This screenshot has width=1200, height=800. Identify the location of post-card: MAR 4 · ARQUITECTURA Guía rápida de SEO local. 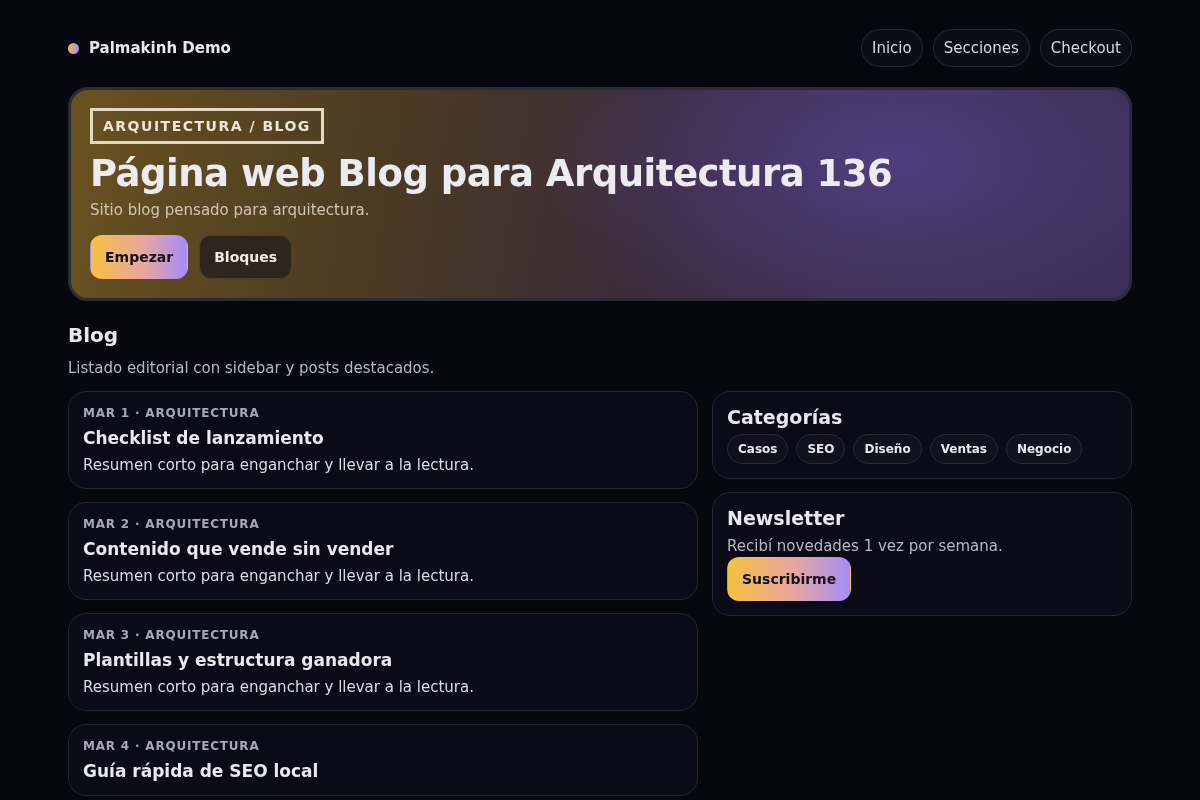
(383, 760).